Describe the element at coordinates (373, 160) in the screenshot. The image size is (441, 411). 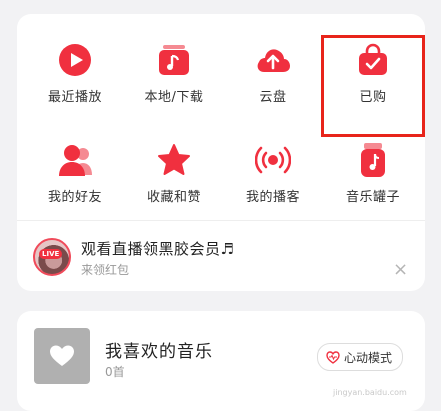
I see `music-jar-icon` at that location.